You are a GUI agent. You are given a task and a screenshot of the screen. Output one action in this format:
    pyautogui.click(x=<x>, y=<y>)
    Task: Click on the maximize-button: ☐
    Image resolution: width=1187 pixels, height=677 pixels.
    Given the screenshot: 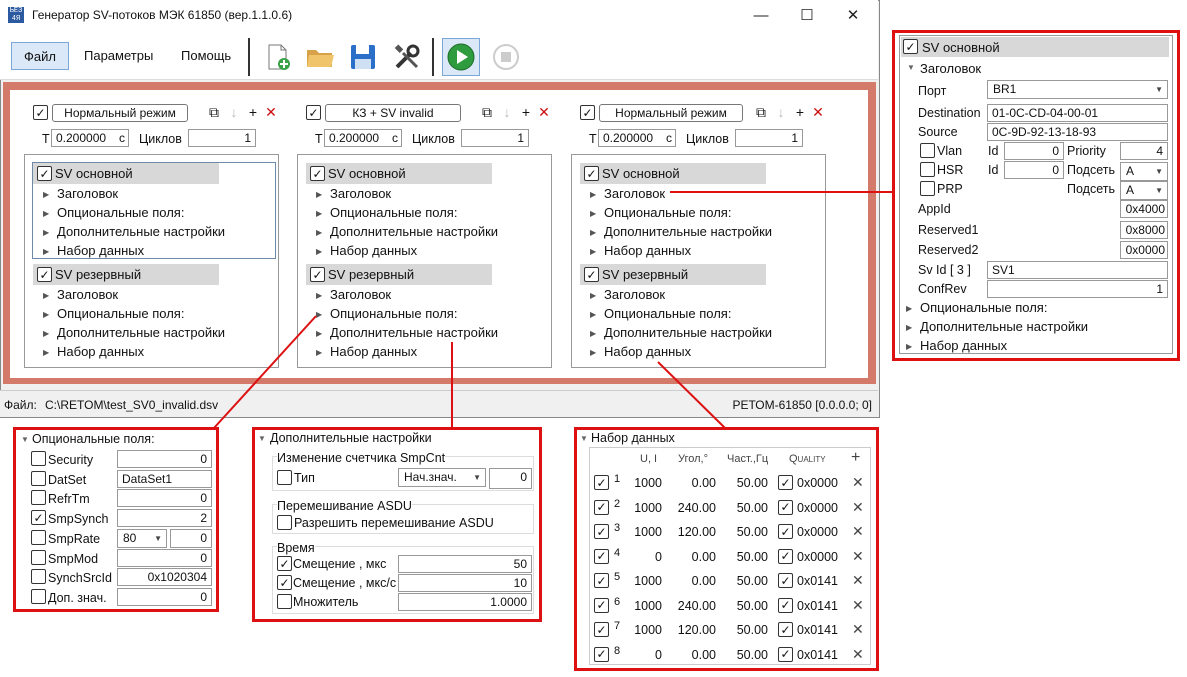 What is the action you would take?
    pyautogui.click(x=807, y=15)
    